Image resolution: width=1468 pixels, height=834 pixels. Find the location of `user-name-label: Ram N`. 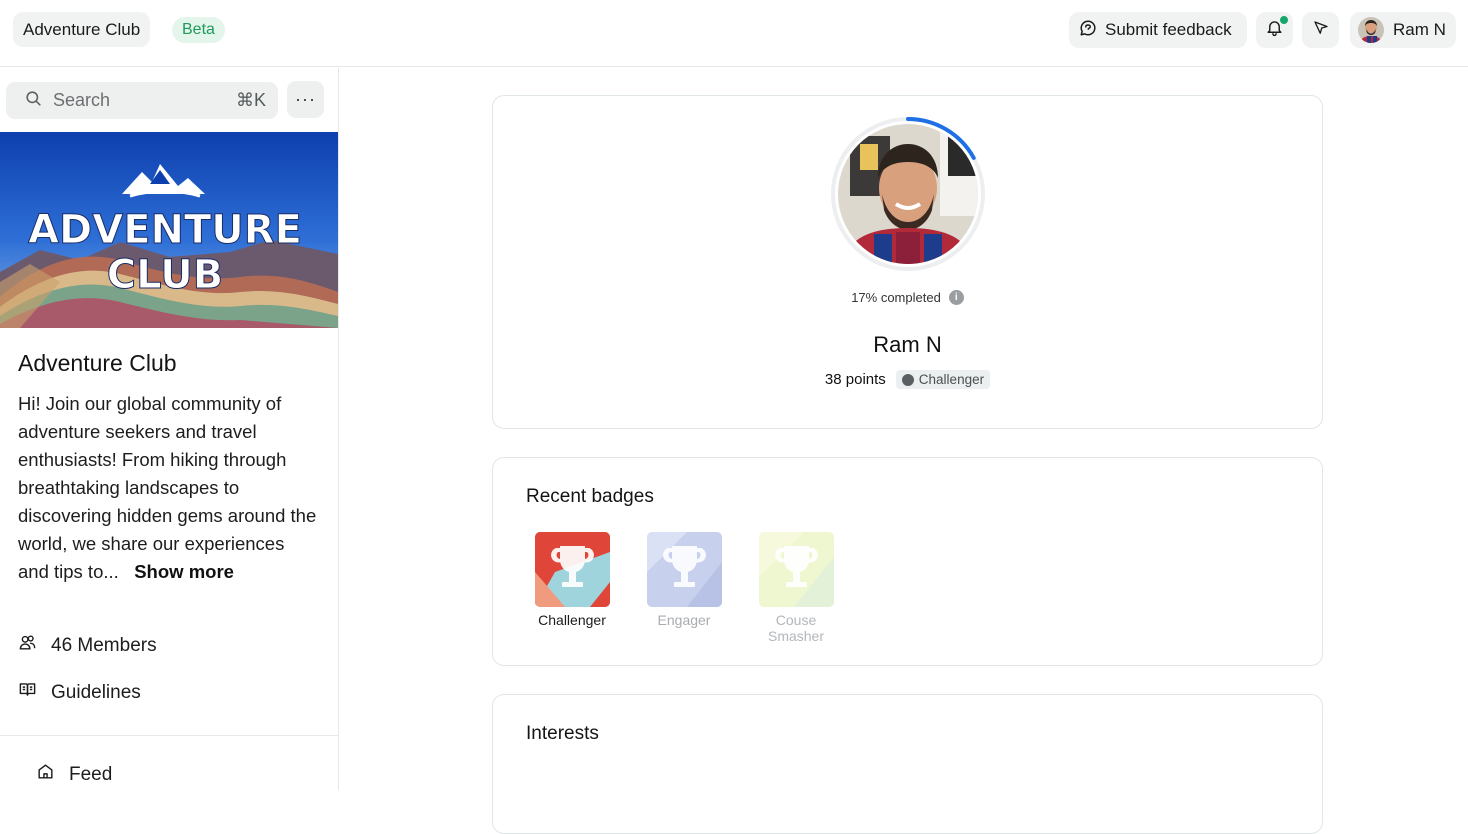

user-name-label: Ram N is located at coordinates (1419, 29).